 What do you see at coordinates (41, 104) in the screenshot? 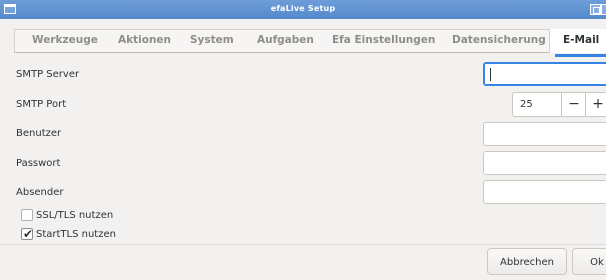
I see `smtp-port-label: SMTP Port` at bounding box center [41, 104].